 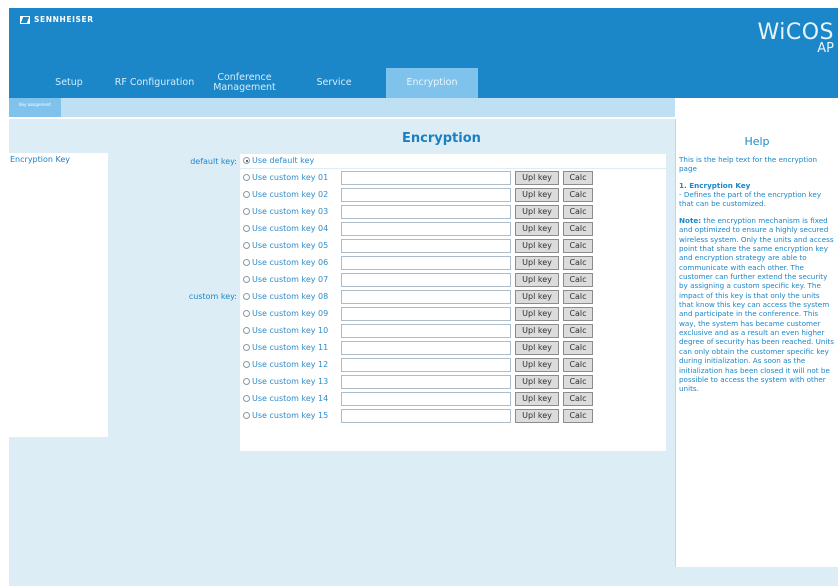 I want to click on custom-key-row: Use custom key 03 Upl key Calc, so click(x=453, y=212).